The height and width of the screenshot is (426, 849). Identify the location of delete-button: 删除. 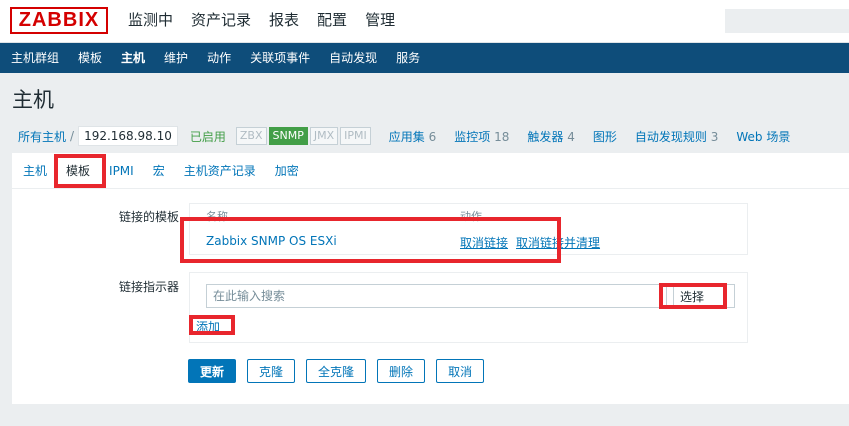
(401, 371).